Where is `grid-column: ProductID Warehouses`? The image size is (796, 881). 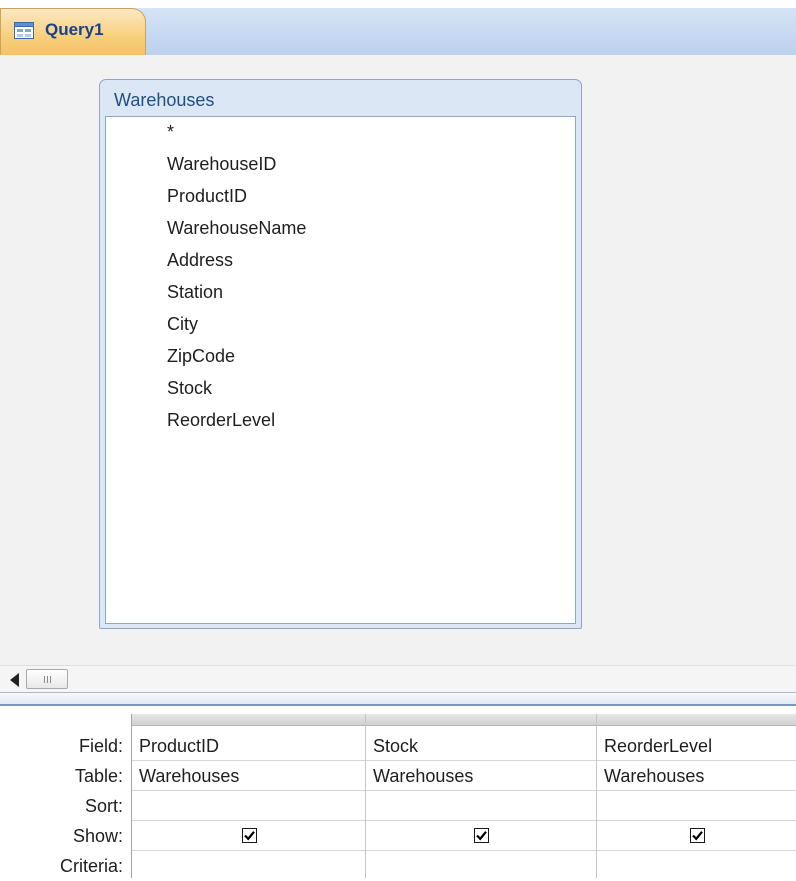
grid-column: ProductID Warehouses is located at coordinates (249, 796).